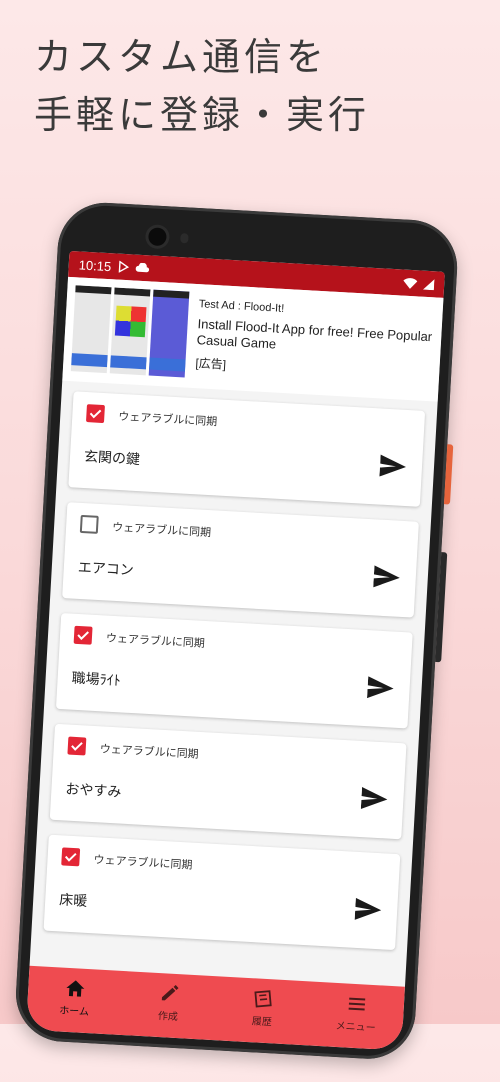  What do you see at coordinates (123, 266) in the screenshot?
I see `play-store-icon` at bounding box center [123, 266].